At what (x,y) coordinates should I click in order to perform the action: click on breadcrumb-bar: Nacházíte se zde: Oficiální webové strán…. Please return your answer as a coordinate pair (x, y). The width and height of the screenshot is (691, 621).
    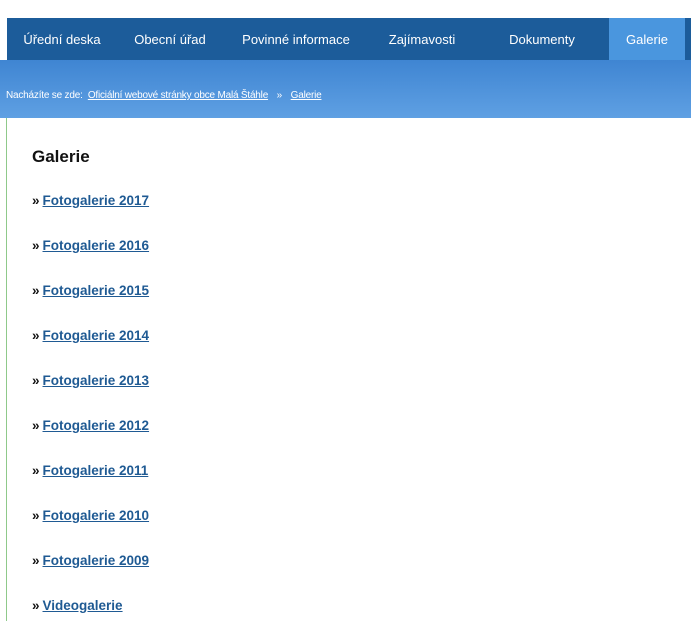
    Looking at the image, I should click on (345, 89).